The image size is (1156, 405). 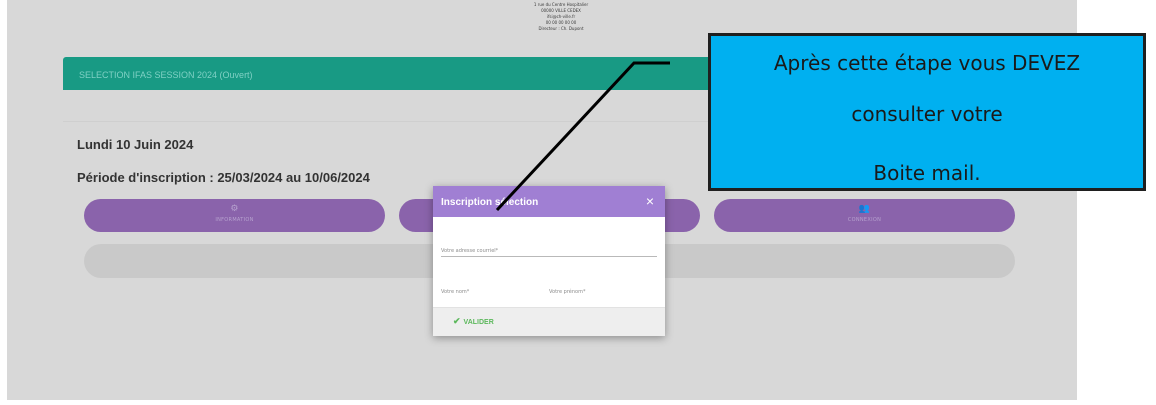 I want to click on first-name-field: Votre prénom*, so click(x=603, y=292).